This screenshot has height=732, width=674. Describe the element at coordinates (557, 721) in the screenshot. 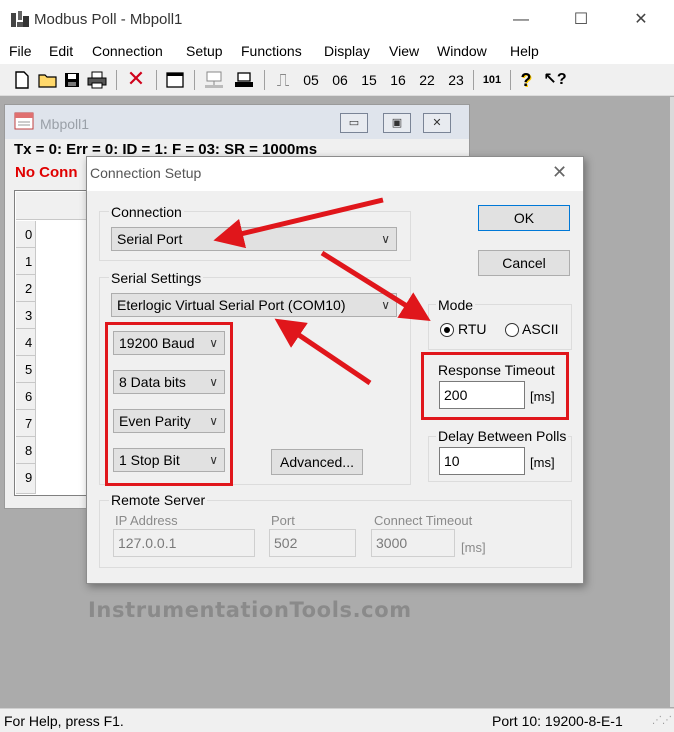

I see `status-port-text: Port 10: 19200-8-E-1` at that location.